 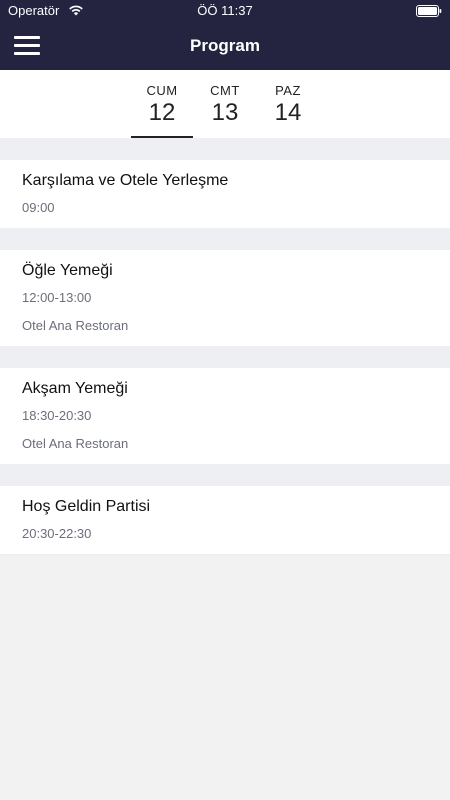 What do you see at coordinates (225, 45) in the screenshot?
I see `page-title: Program` at bounding box center [225, 45].